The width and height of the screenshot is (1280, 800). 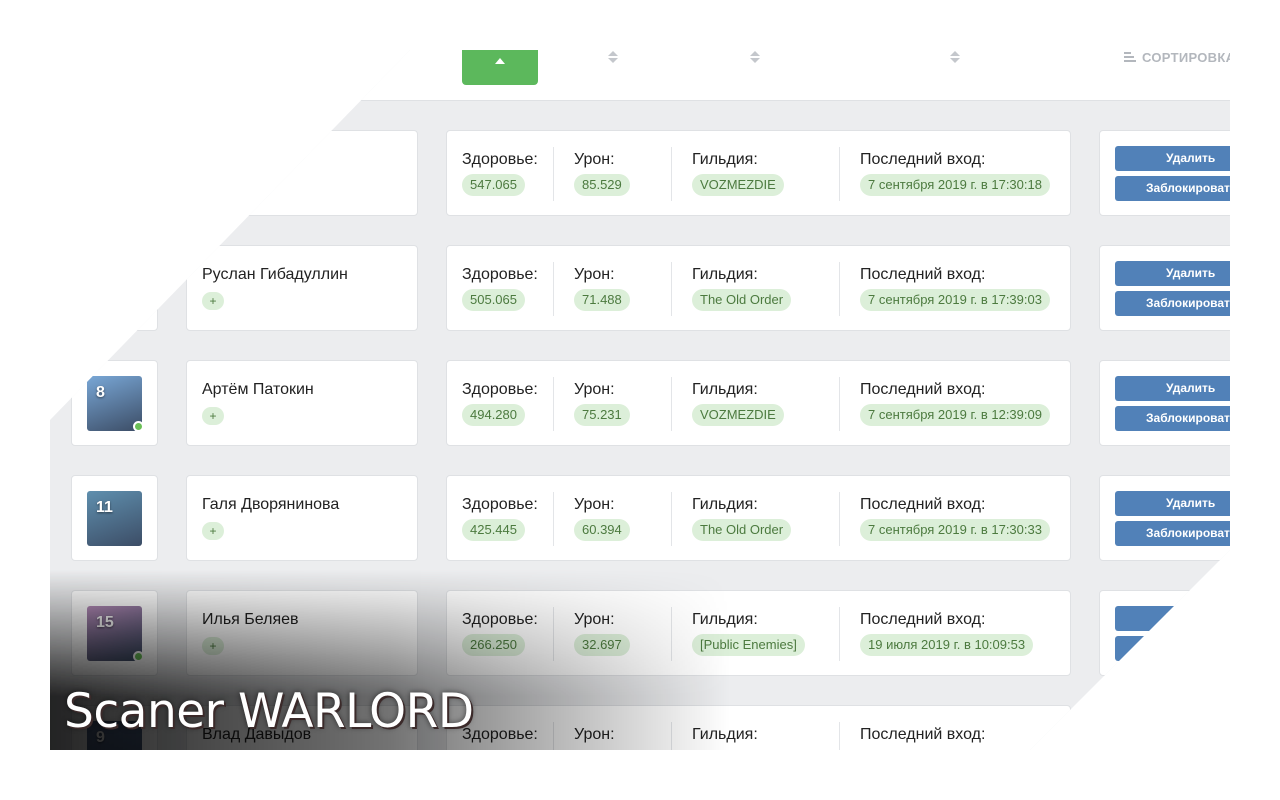 I want to click on avatar-card: 11, so click(x=114, y=518).